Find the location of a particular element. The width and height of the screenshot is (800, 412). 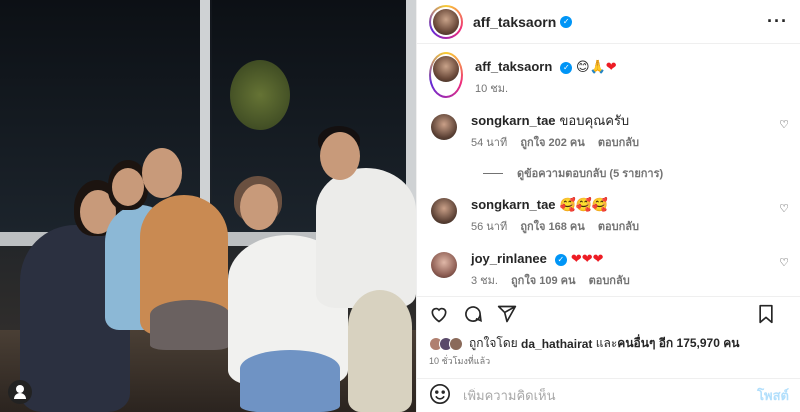

post-time: 10 ชั่วโมงที่แล้ว is located at coordinates (459, 361).